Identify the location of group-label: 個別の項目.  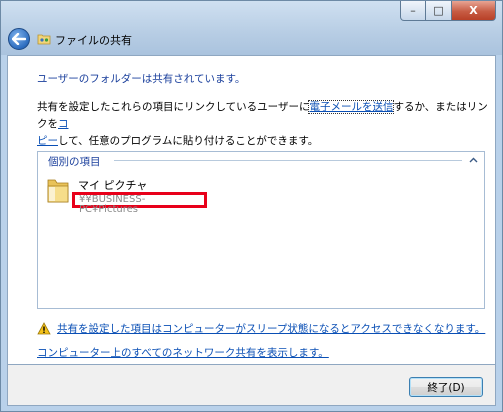
(76, 161).